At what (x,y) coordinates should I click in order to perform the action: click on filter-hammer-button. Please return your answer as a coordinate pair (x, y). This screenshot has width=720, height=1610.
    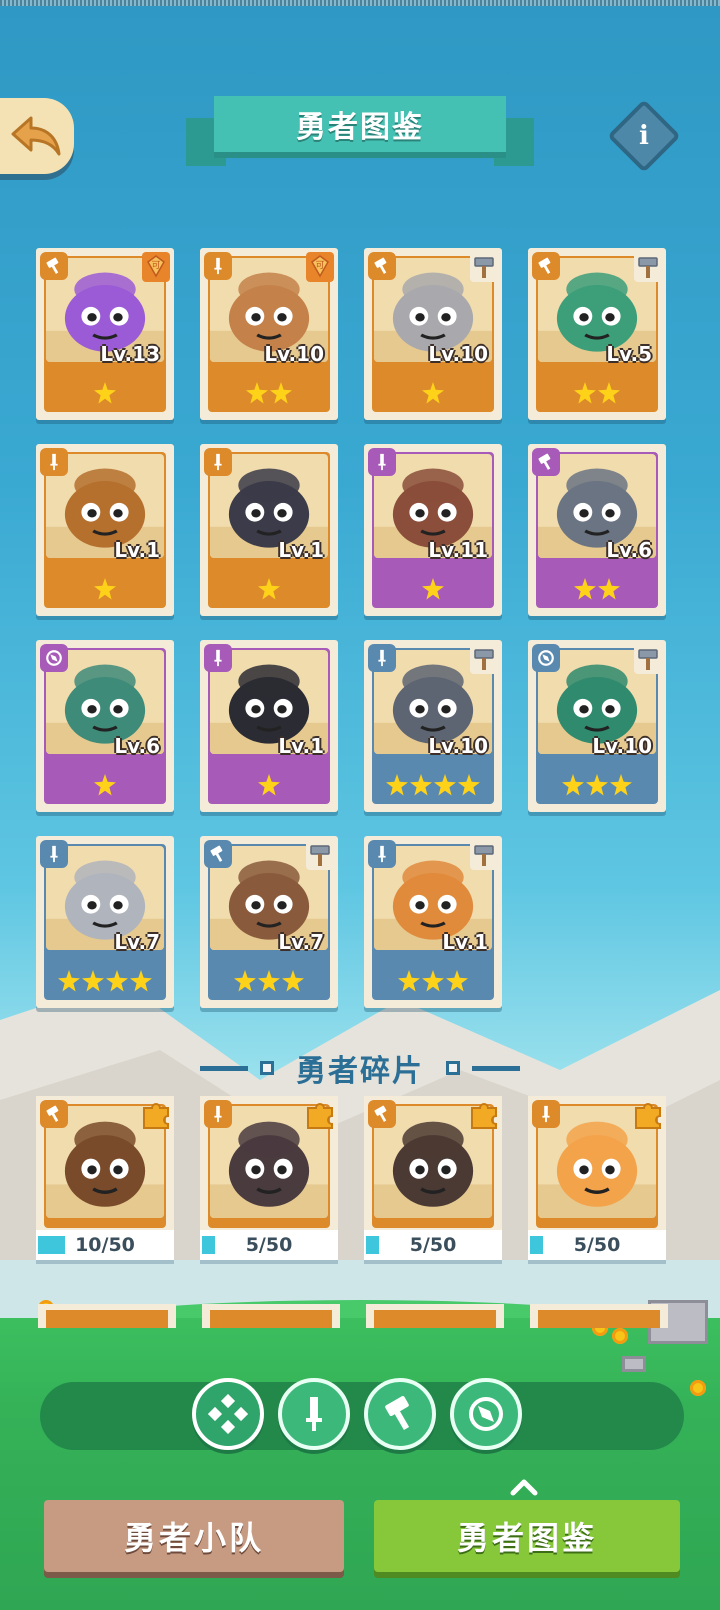
    Looking at the image, I should click on (400, 1414).